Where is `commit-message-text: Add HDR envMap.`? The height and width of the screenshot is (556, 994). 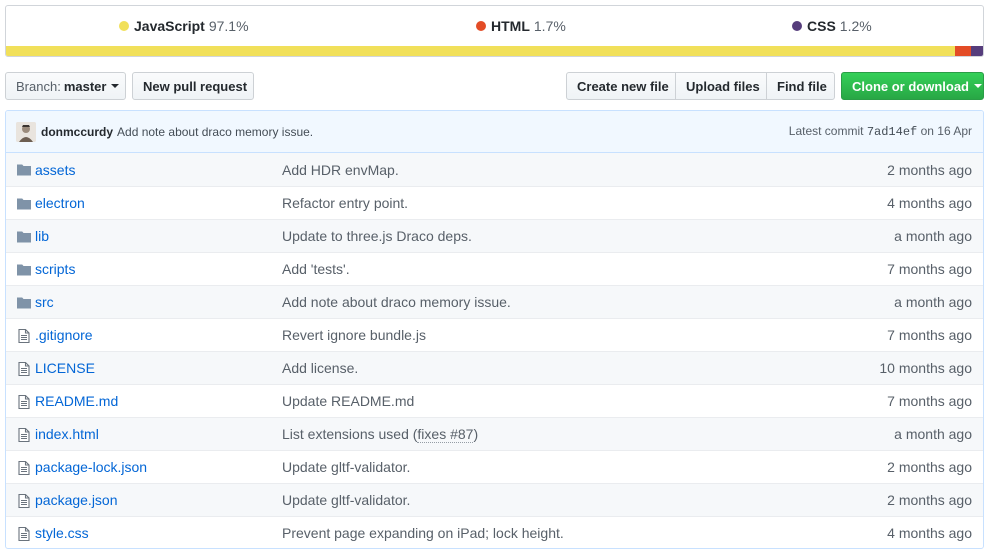 commit-message-text: Add HDR envMap. is located at coordinates (340, 170).